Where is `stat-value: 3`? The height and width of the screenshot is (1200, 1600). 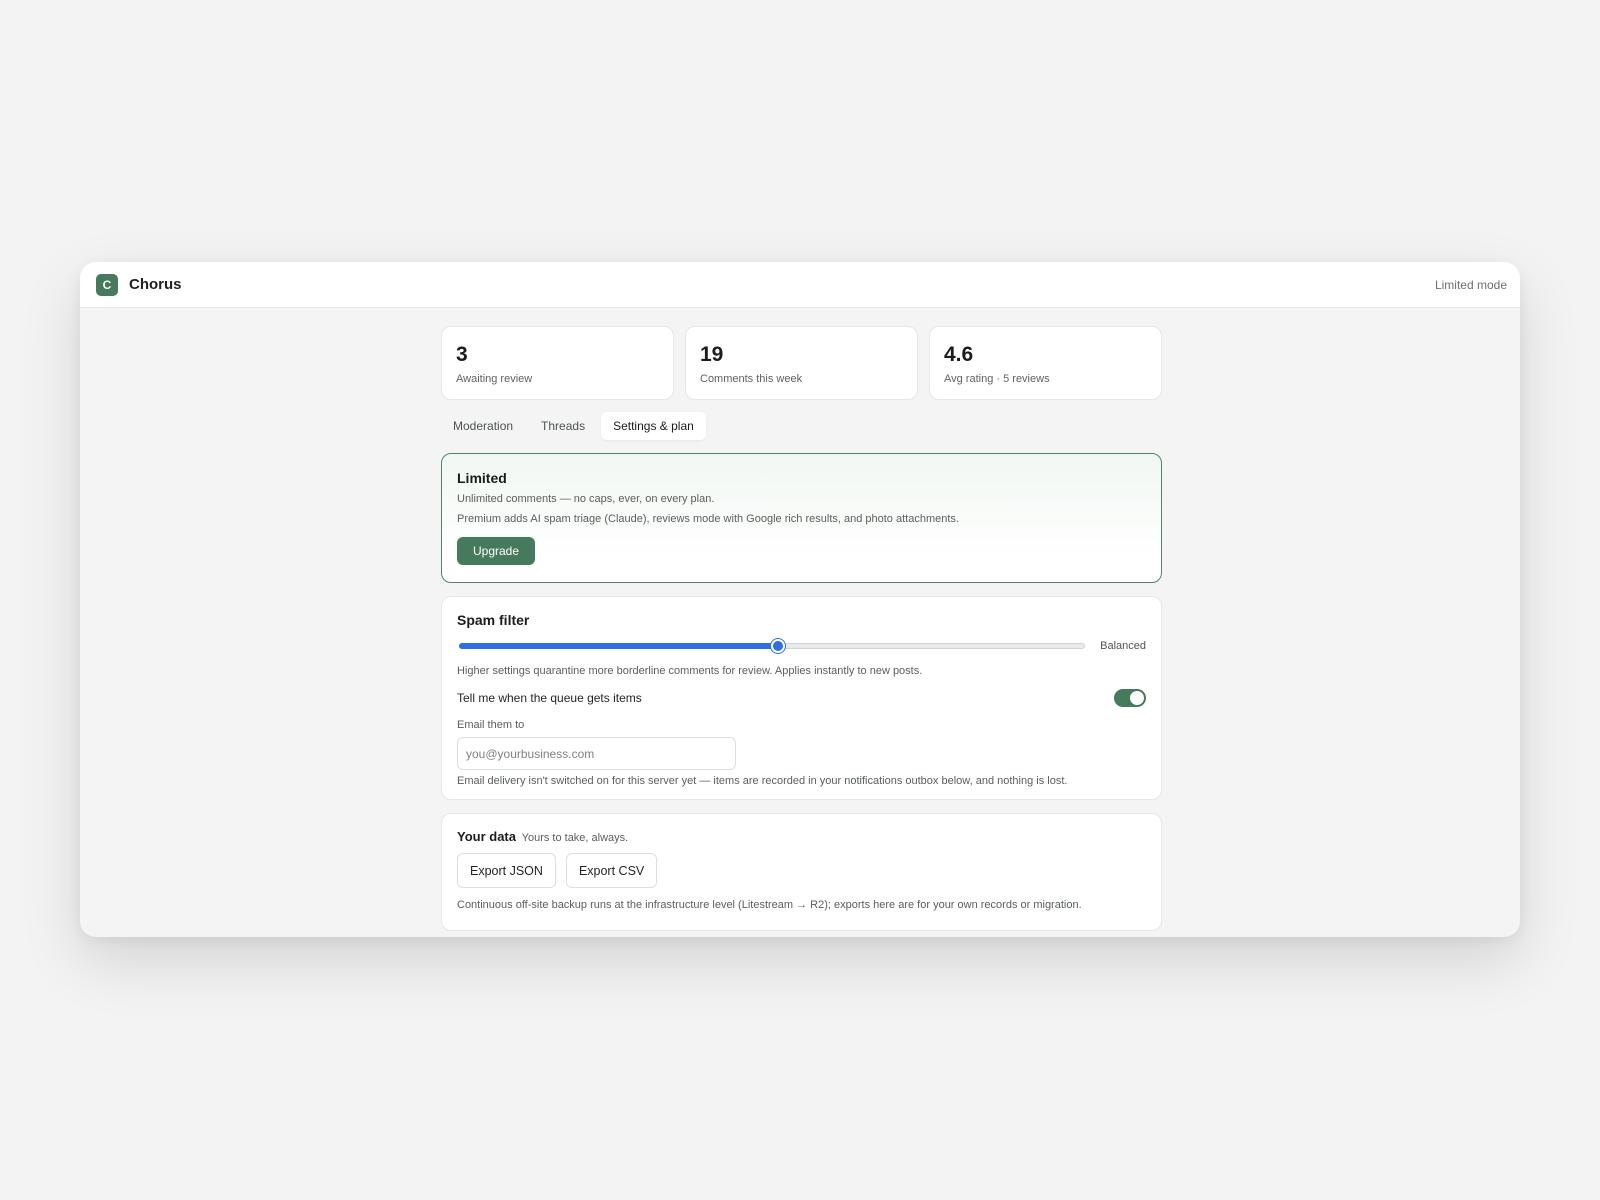 stat-value: 3 is located at coordinates (462, 354).